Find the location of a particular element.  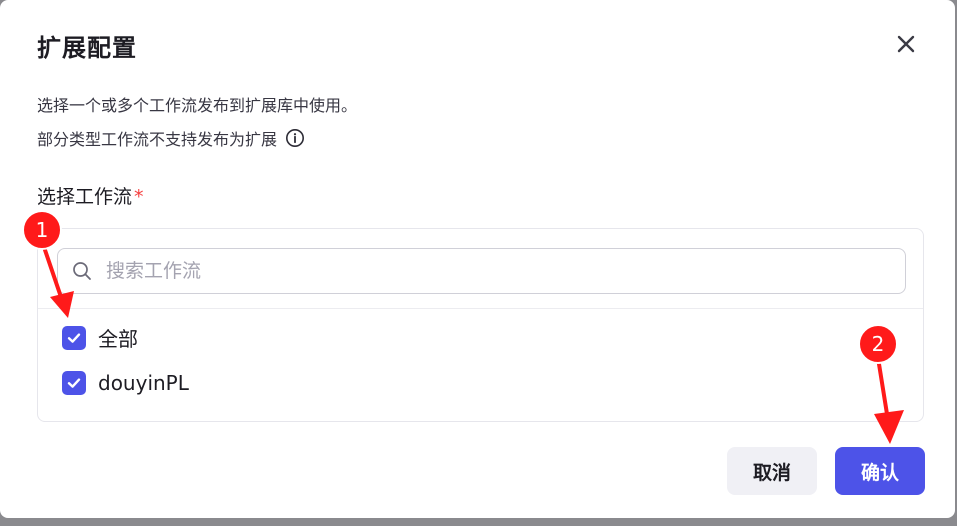

annotation-marker-1: 1 is located at coordinates (42, 230).